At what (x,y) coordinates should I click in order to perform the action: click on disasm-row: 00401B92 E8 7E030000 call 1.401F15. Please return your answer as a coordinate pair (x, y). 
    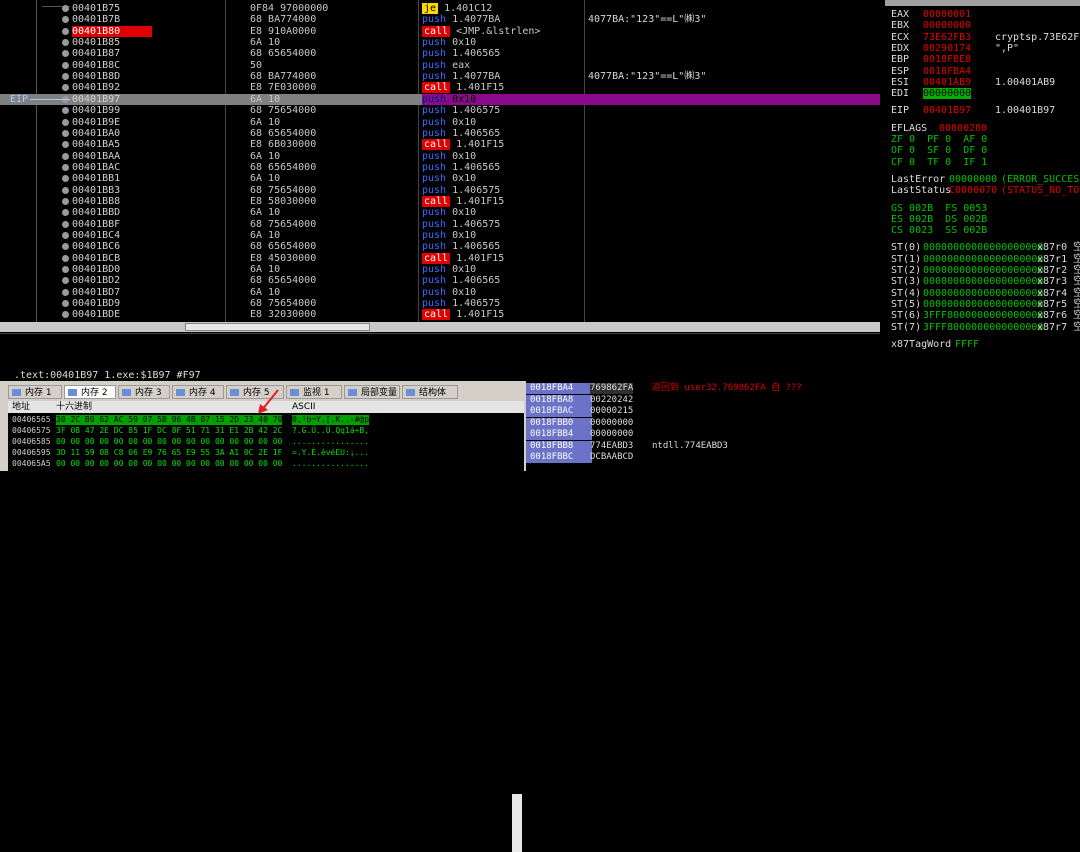
    Looking at the image, I should click on (440, 88).